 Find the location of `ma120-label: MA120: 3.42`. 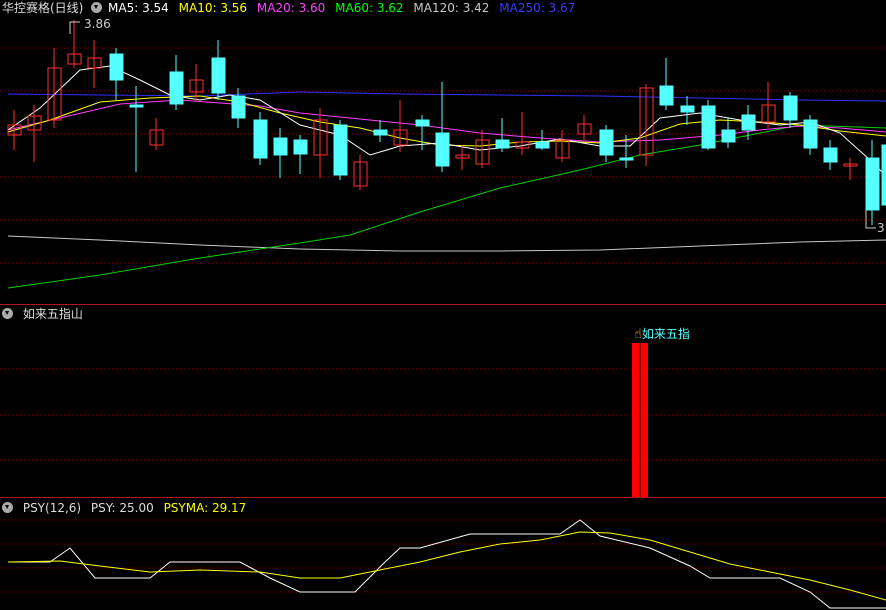

ma120-label: MA120: 3.42 is located at coordinates (451, 8).